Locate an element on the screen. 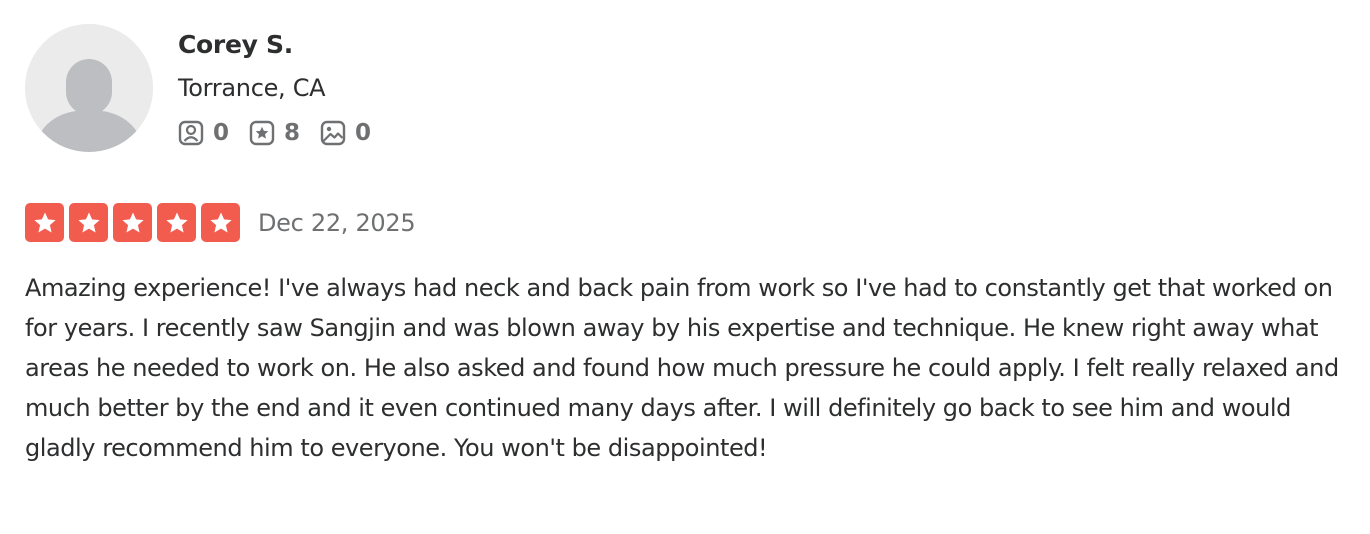 The height and width of the screenshot is (534, 1370). photos-count: 0 is located at coordinates (363, 133).